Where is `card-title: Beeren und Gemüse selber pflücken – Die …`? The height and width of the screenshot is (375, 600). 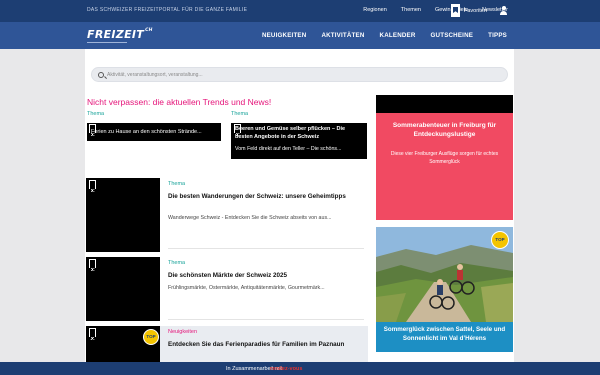
card-title: Beeren und Gemüse selber pflücken – Die … is located at coordinates (290, 133).